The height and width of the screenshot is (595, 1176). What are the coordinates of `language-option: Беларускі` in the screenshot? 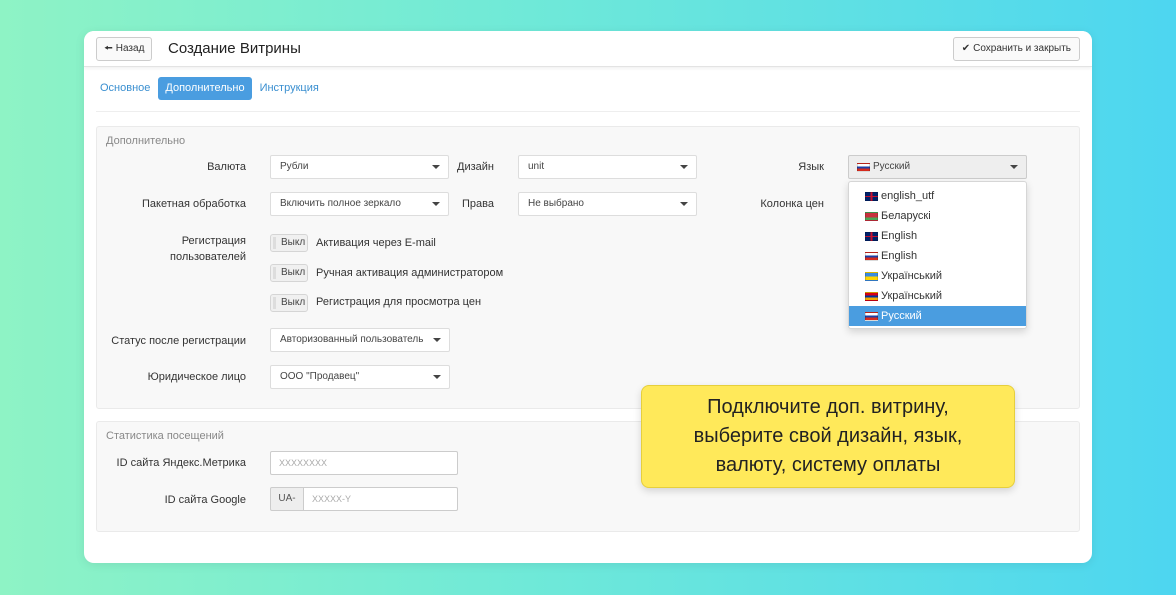 It's located at (937, 216).